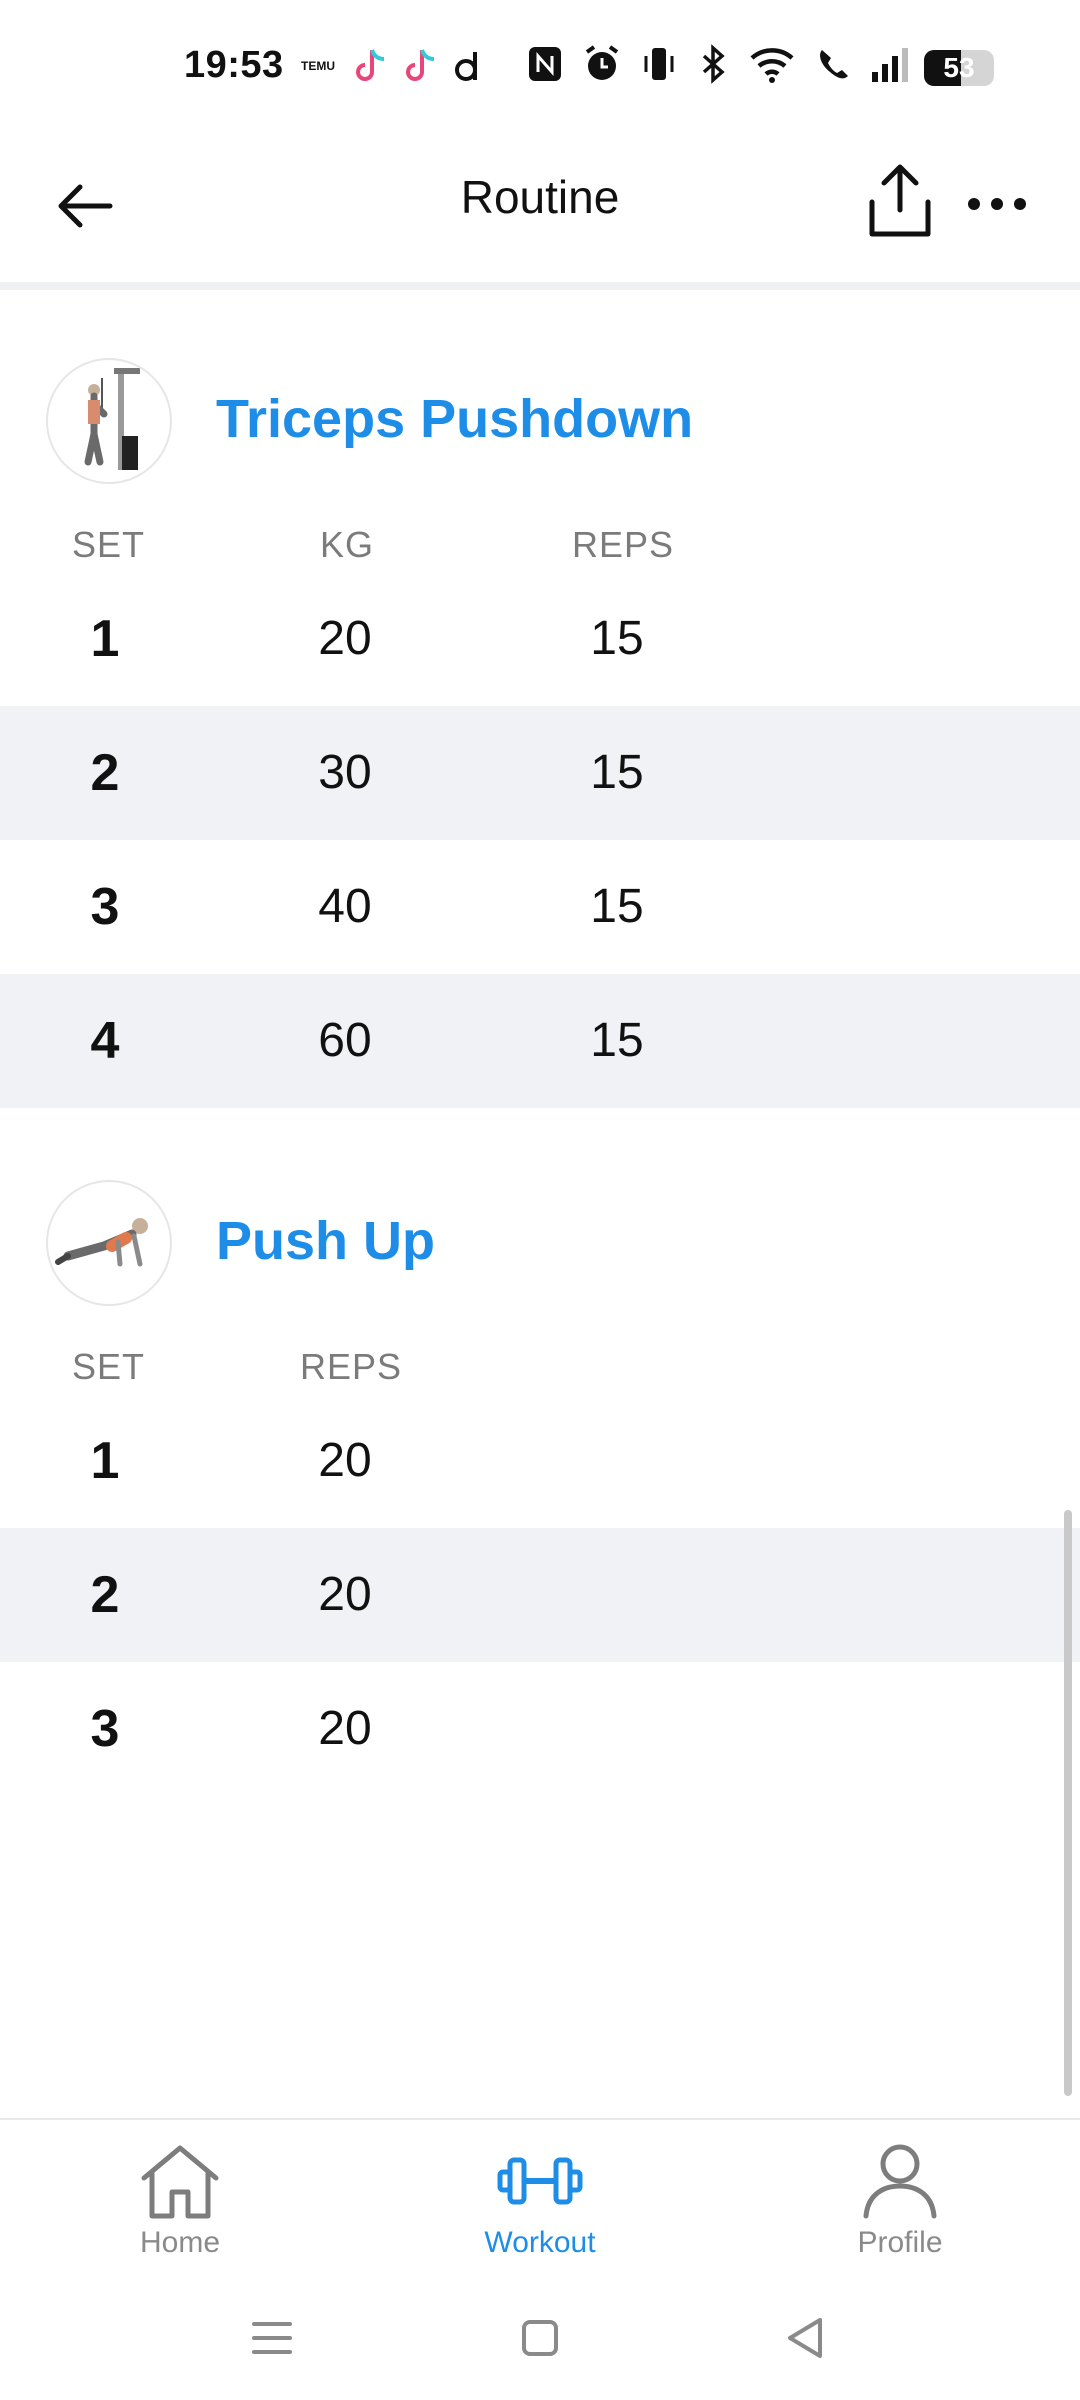 This screenshot has height=2400, width=1080. Describe the element at coordinates (900, 2181) in the screenshot. I see `person-icon` at that location.